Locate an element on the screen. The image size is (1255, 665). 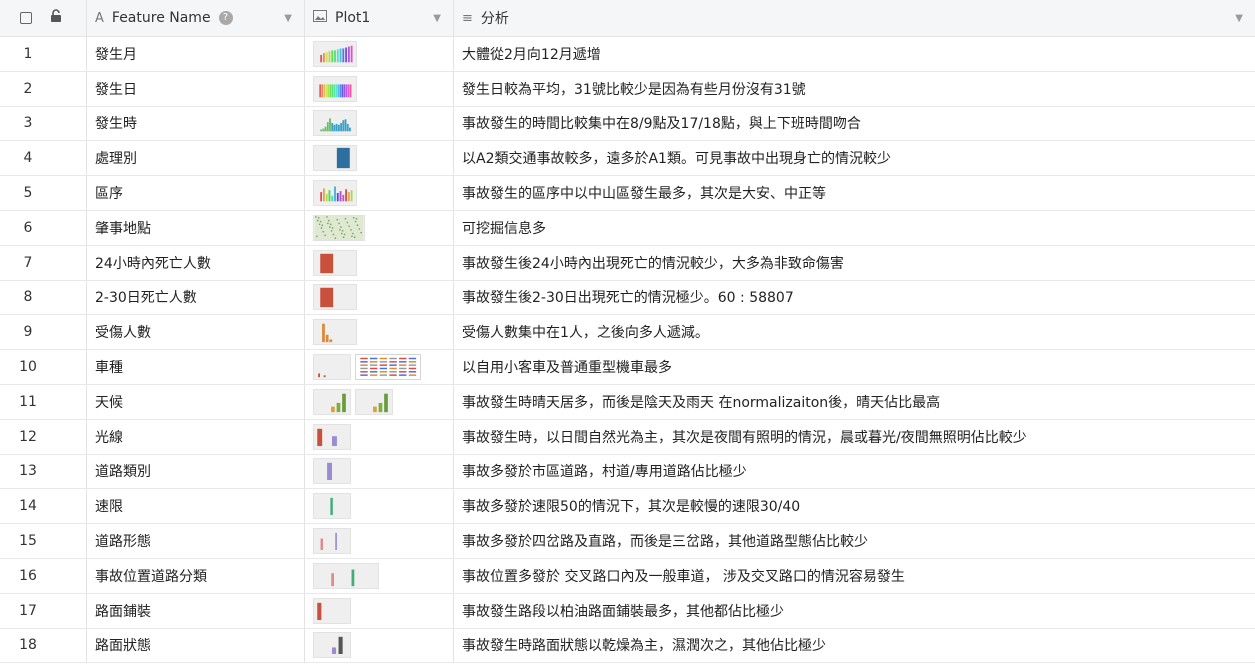
table-row: 1 發生月 大體從2月向12月遞增 is located at coordinates (627, 54).